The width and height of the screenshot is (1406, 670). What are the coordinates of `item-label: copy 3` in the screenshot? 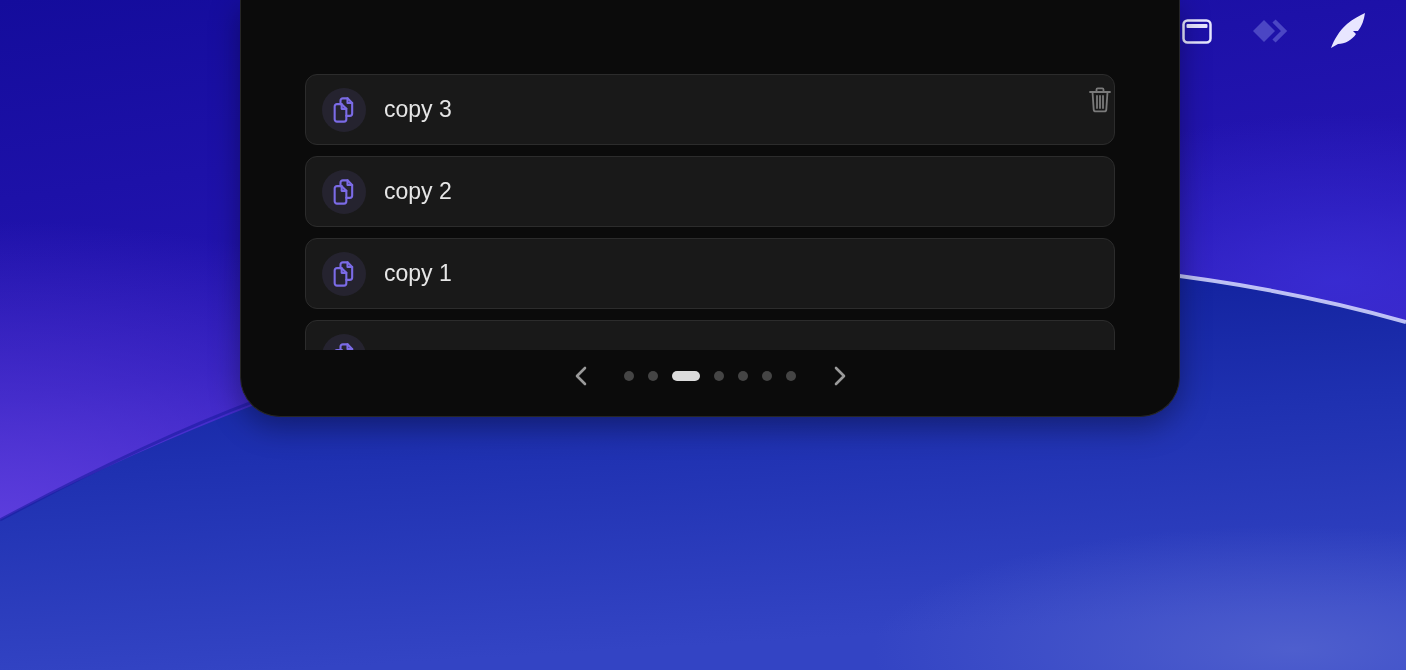 It's located at (418, 110).